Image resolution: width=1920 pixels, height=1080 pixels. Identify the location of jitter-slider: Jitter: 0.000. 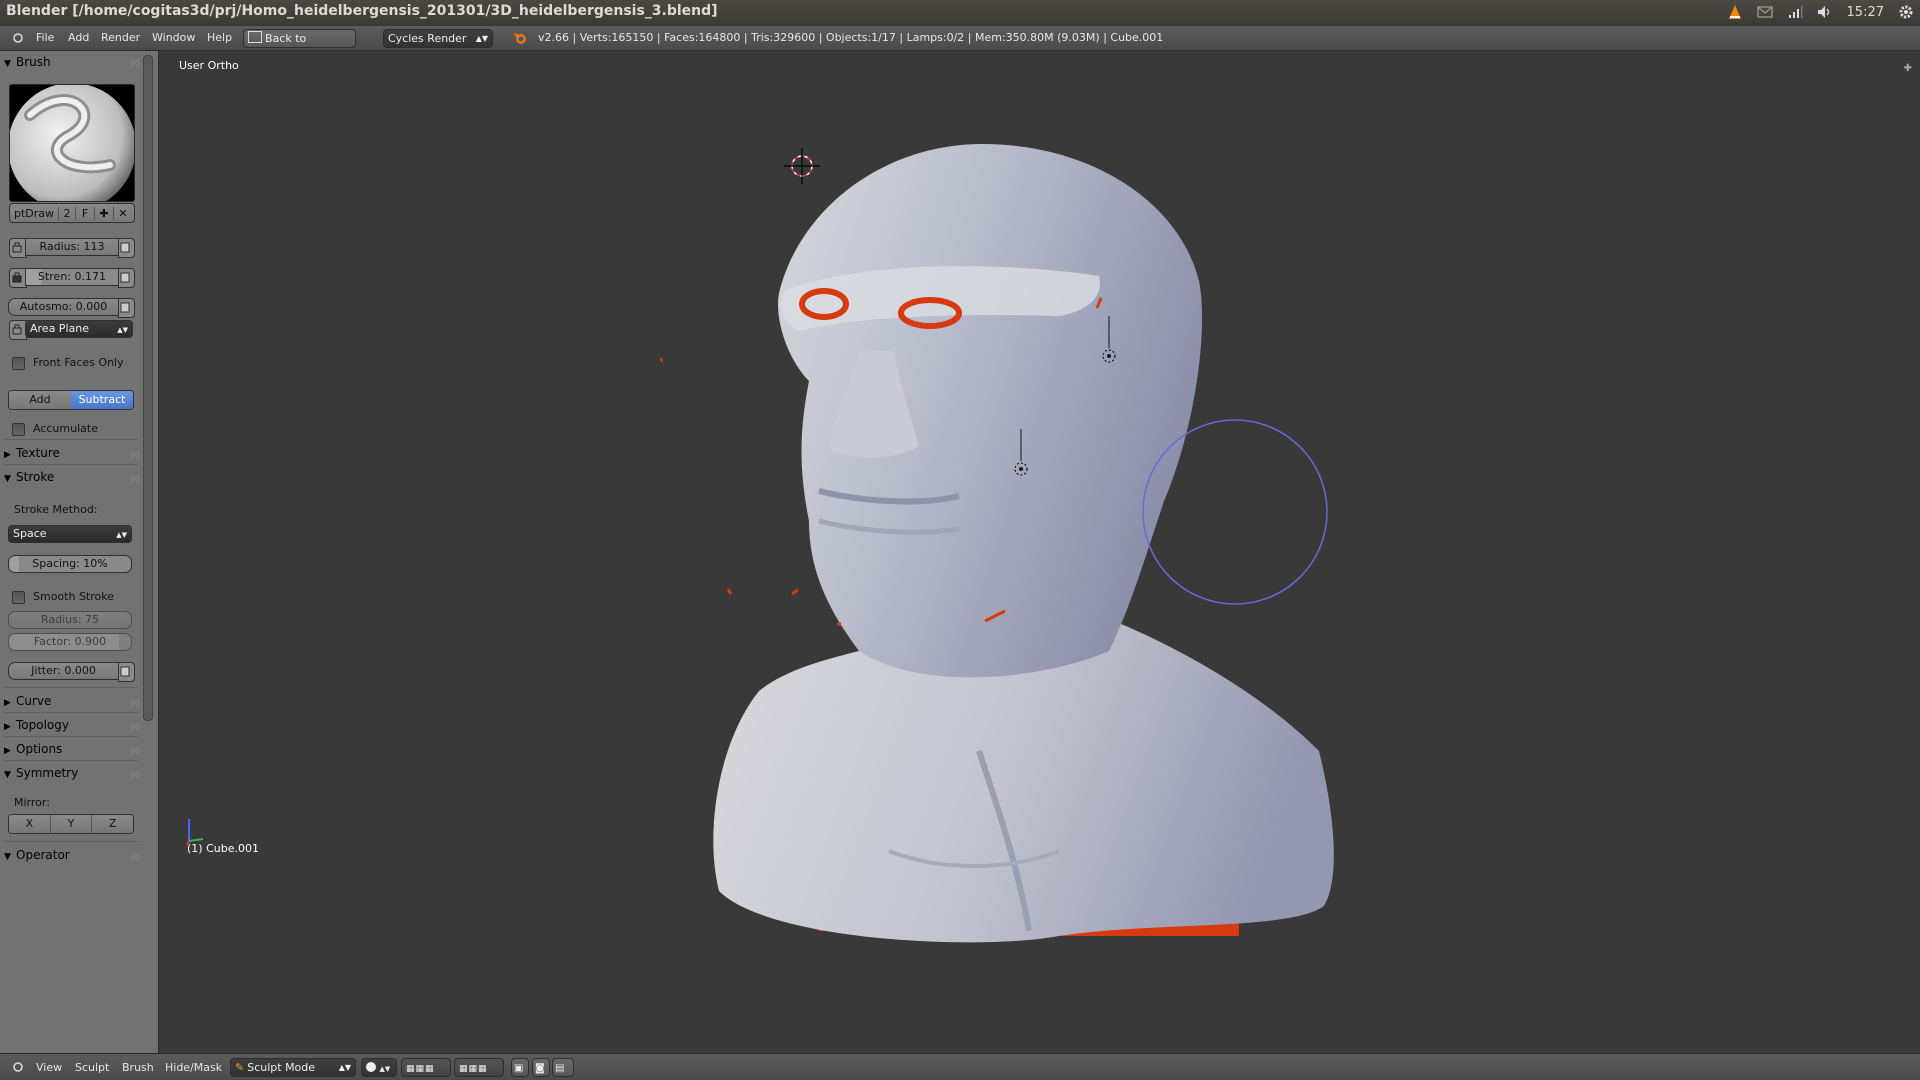
(63, 671).